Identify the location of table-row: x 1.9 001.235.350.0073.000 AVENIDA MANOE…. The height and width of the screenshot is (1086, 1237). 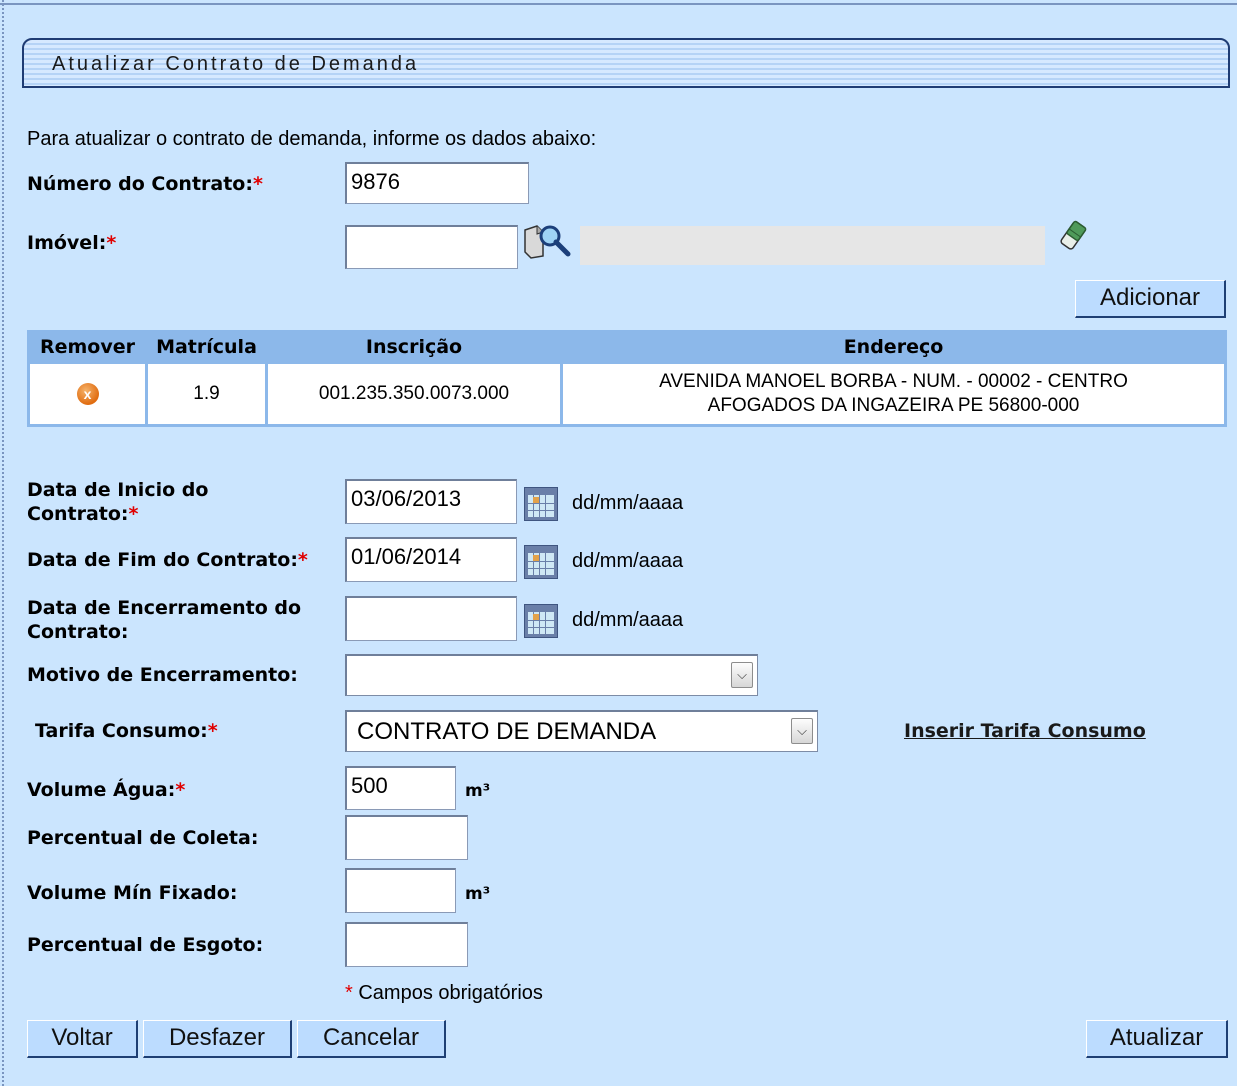
(627, 394).